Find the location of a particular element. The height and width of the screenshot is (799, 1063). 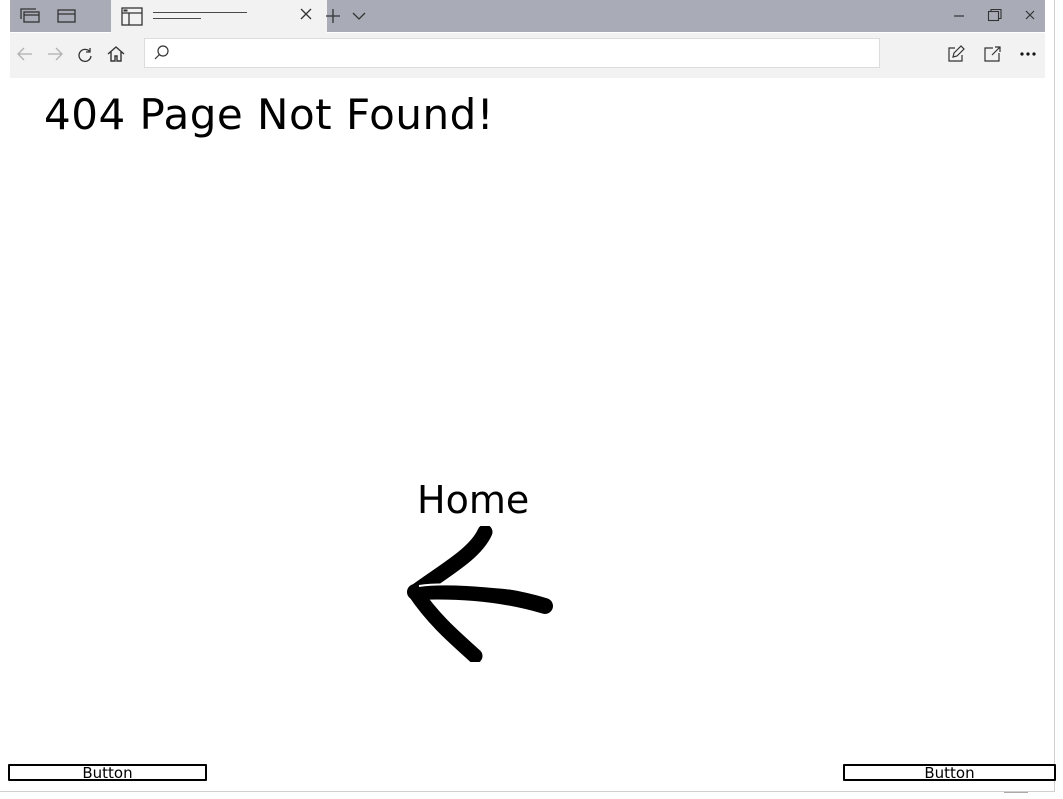

minimize-icon is located at coordinates (959, 17).